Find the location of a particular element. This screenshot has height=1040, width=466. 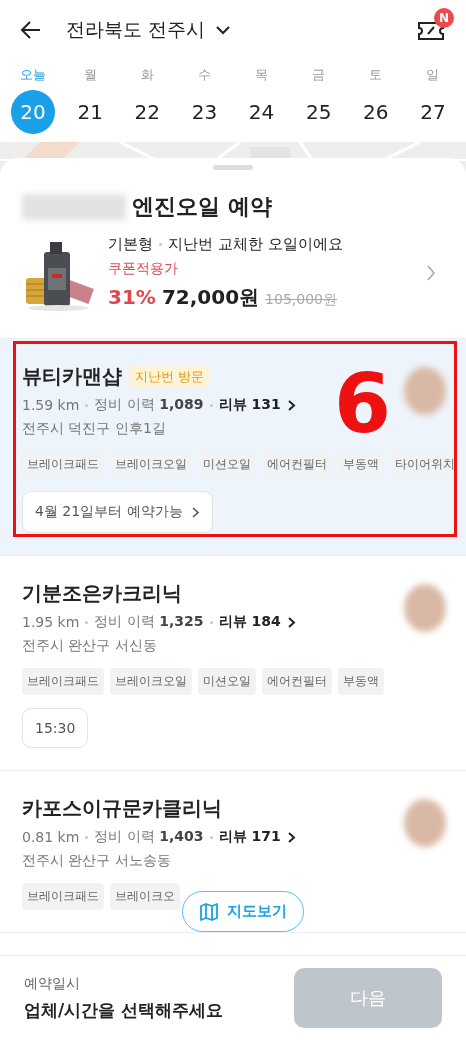

day-tab: 화 22 is located at coordinates (147, 101).